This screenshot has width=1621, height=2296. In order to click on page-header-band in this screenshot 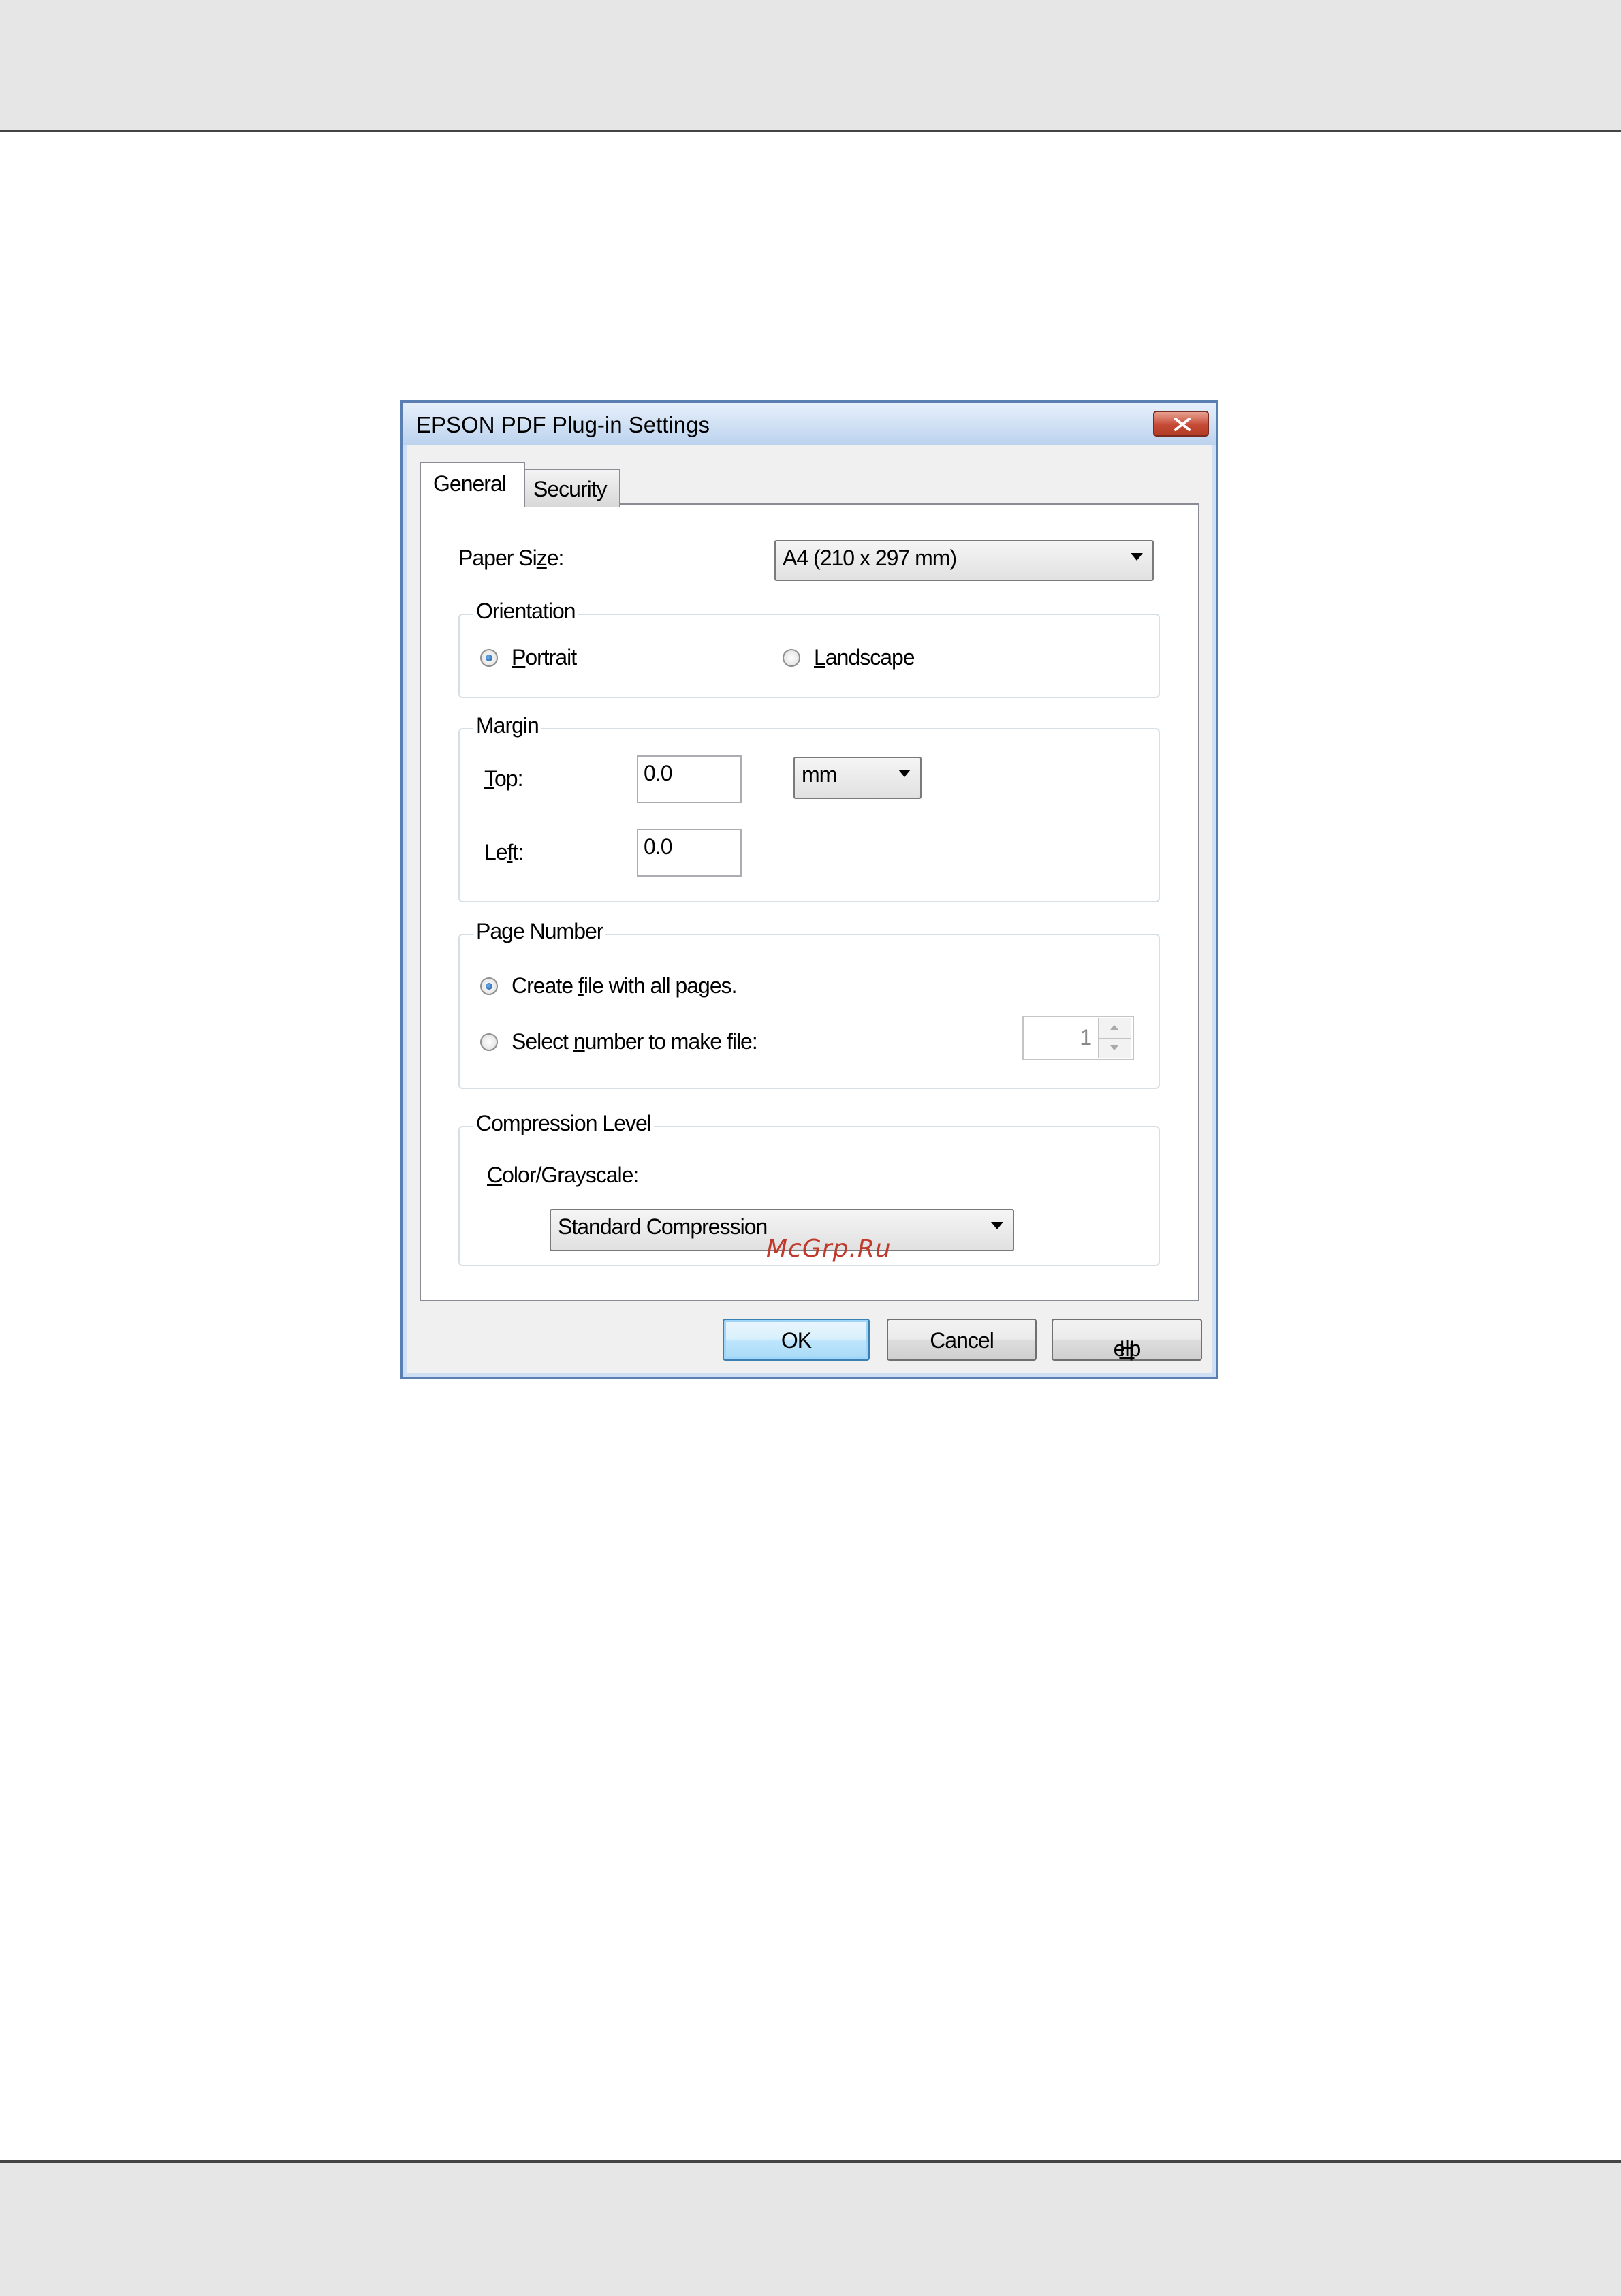, I will do `click(810, 66)`.